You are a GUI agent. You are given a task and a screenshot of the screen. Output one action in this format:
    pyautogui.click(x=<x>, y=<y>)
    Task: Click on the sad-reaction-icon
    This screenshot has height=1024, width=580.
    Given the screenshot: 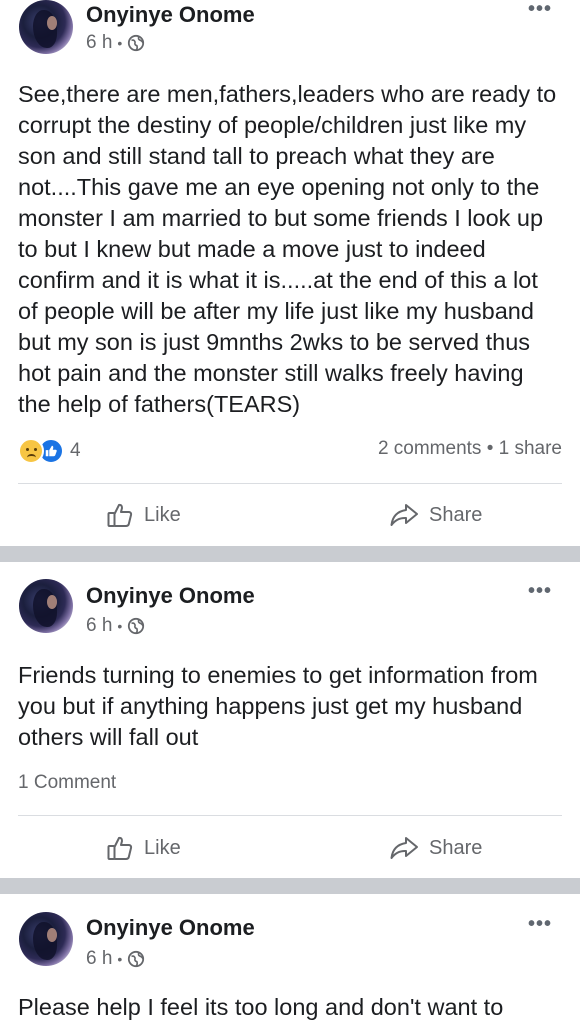 What is the action you would take?
    pyautogui.click(x=31, y=451)
    